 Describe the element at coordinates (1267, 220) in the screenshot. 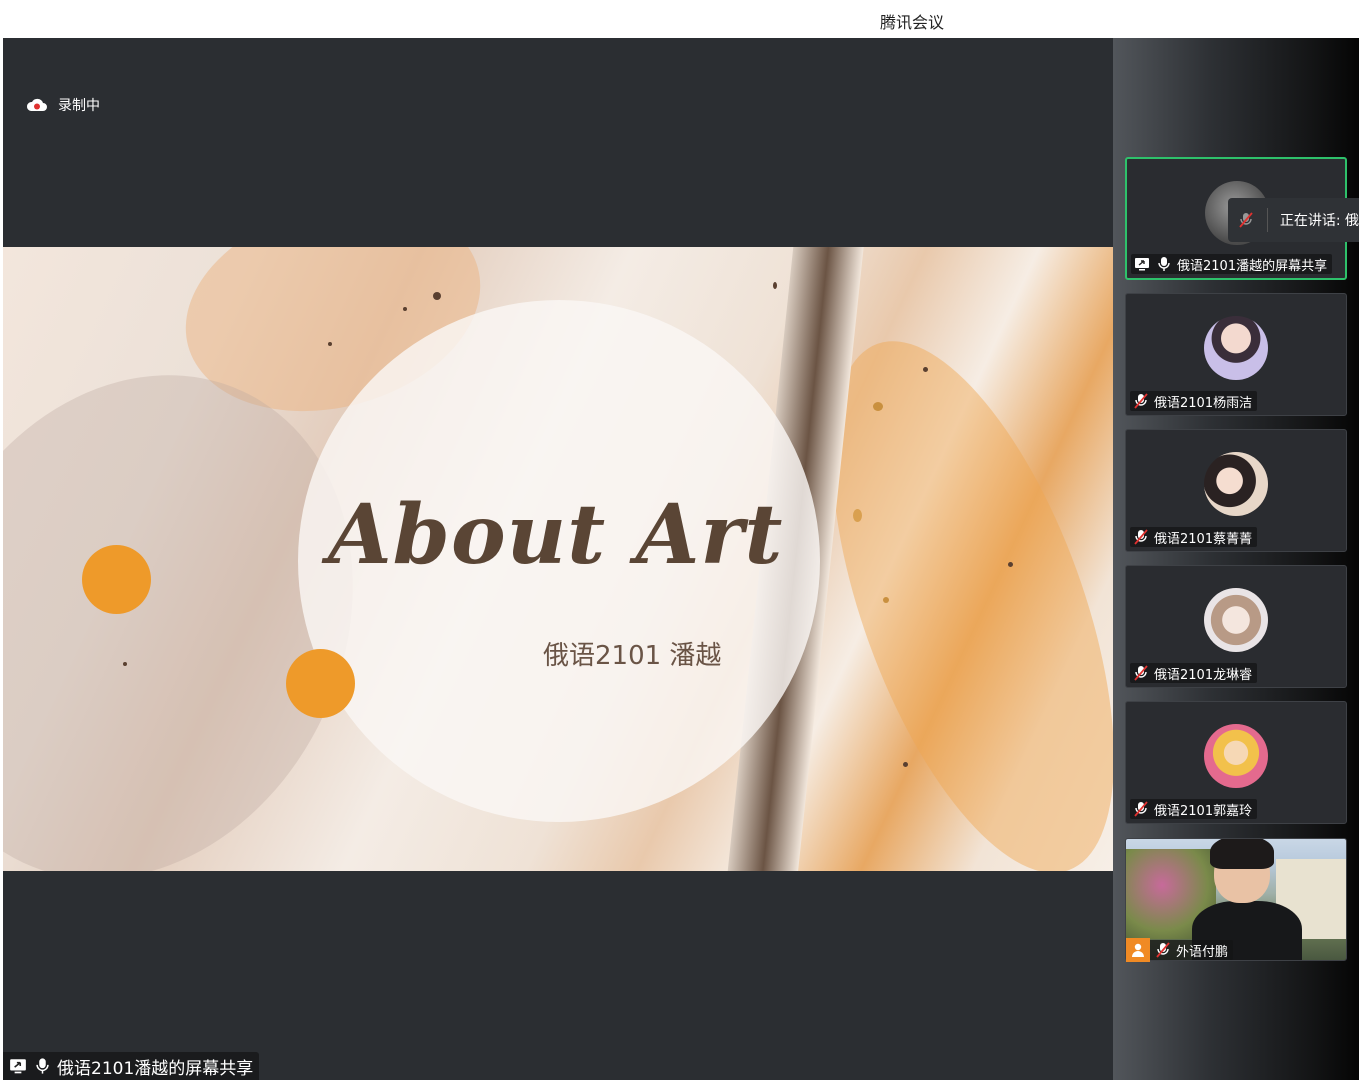

I see `divider` at that location.